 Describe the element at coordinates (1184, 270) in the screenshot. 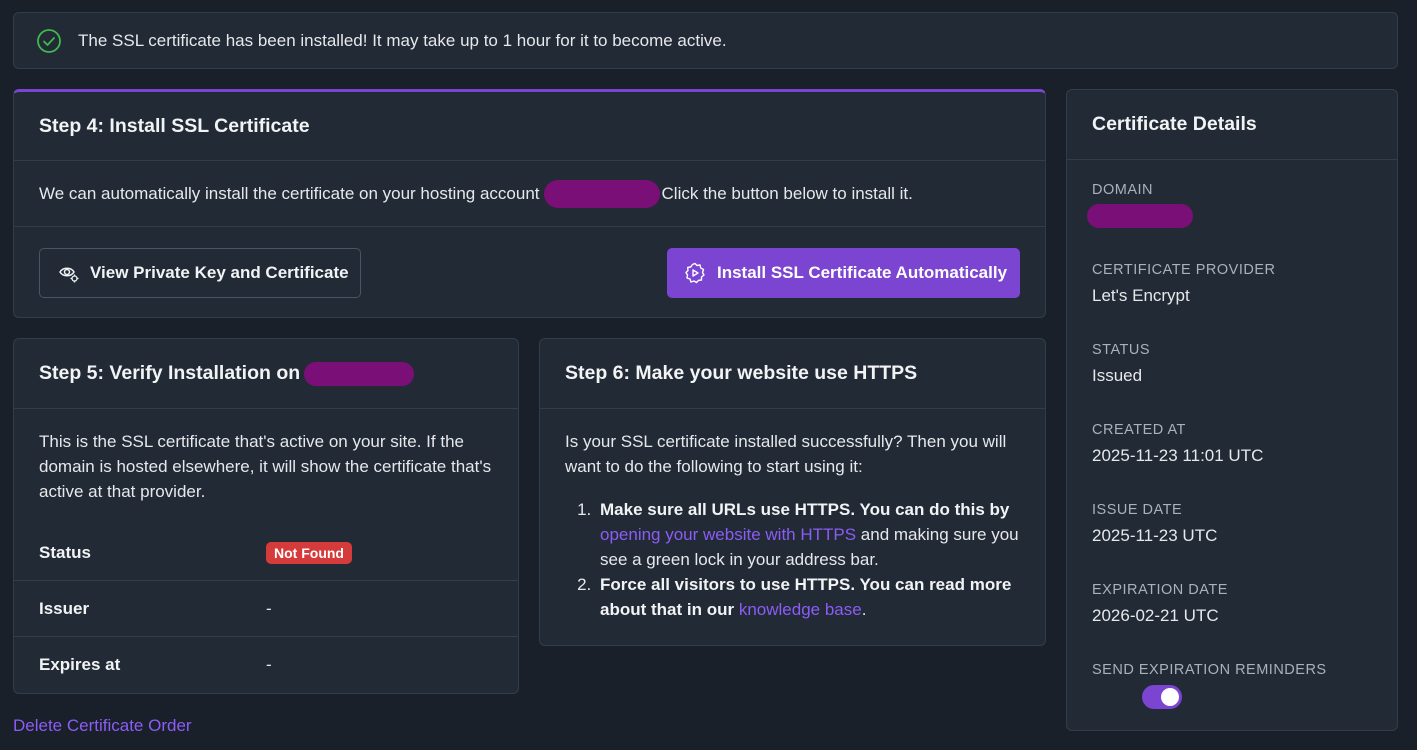

I see `provider-label: CERTIFICATE PROVIDER` at that location.